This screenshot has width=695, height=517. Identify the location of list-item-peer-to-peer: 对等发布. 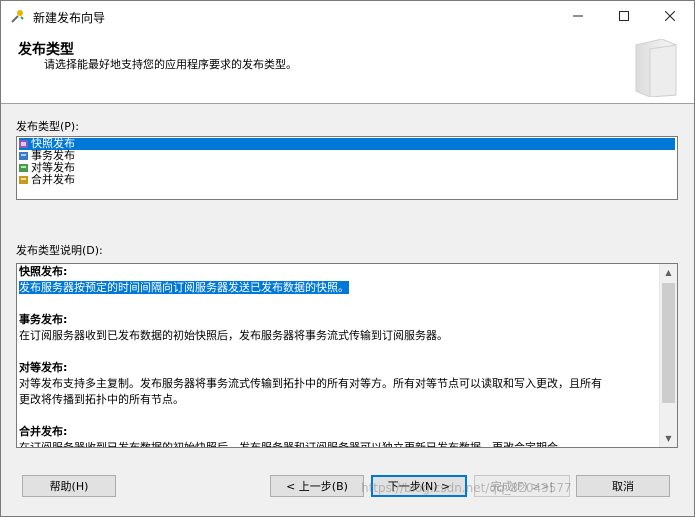
(347, 168).